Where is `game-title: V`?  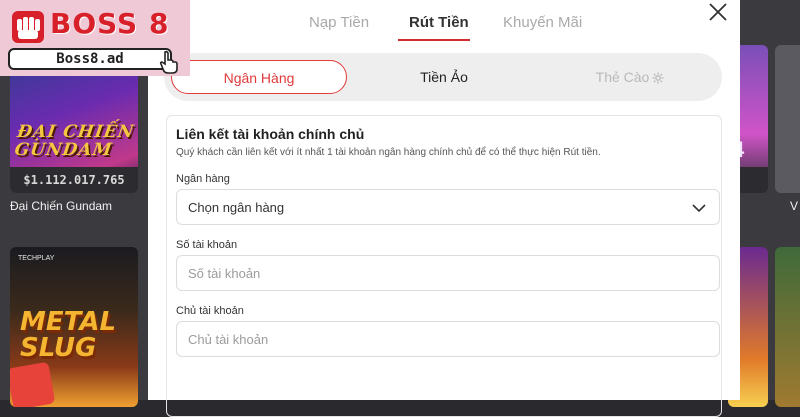 game-title: V is located at coordinates (794, 206).